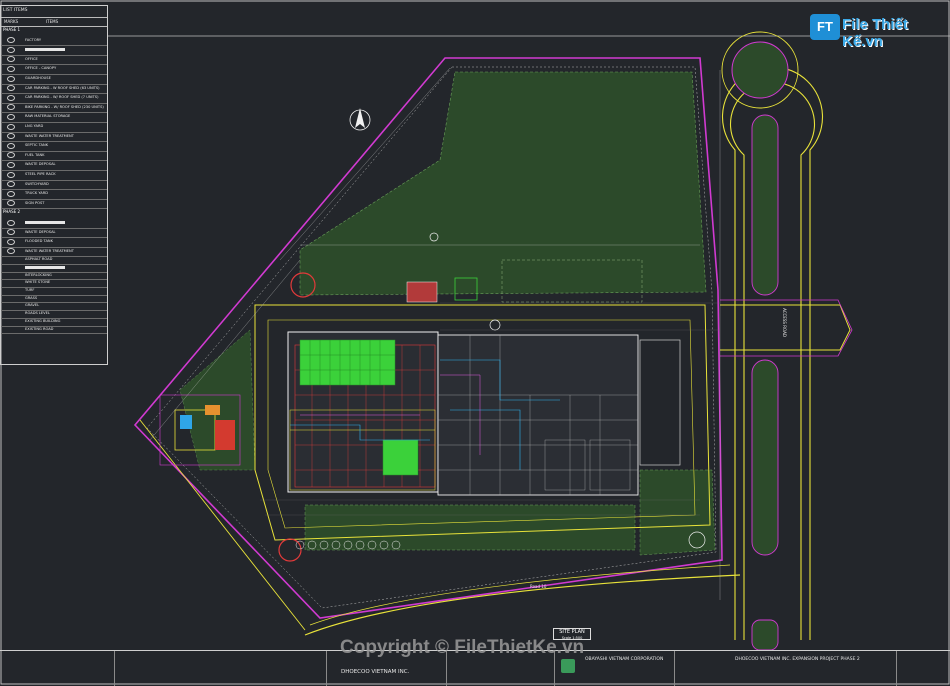 The image size is (950, 686). Describe the element at coordinates (503, 183) in the screenshot. I see `green-field` at that location.